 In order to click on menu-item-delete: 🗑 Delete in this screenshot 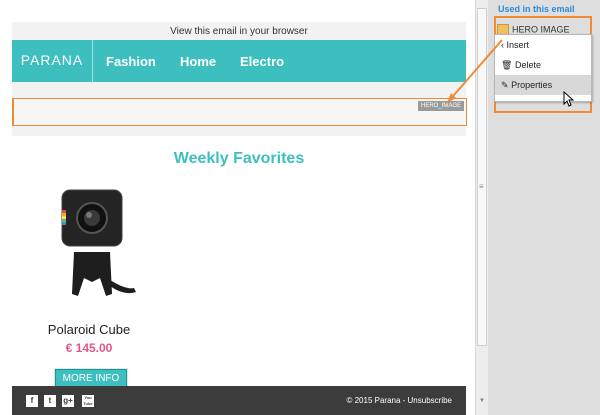, I will do `click(543, 65)`.